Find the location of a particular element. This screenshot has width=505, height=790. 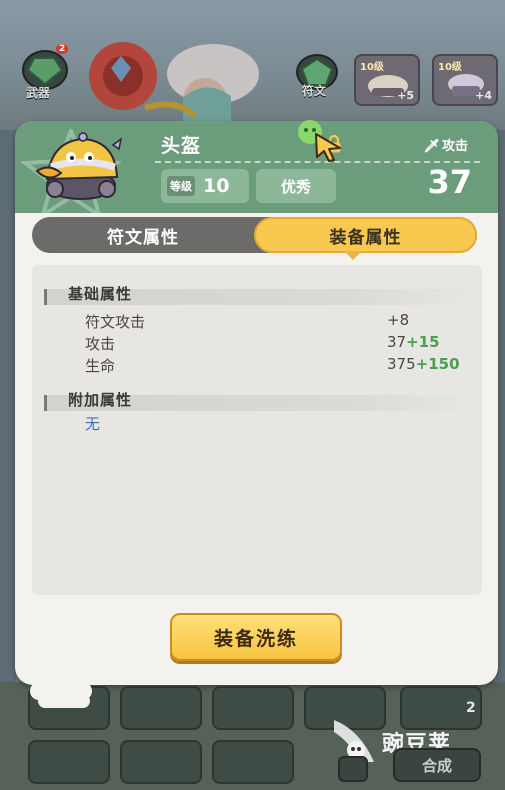

hero-character-image is located at coordinates (174, 83).